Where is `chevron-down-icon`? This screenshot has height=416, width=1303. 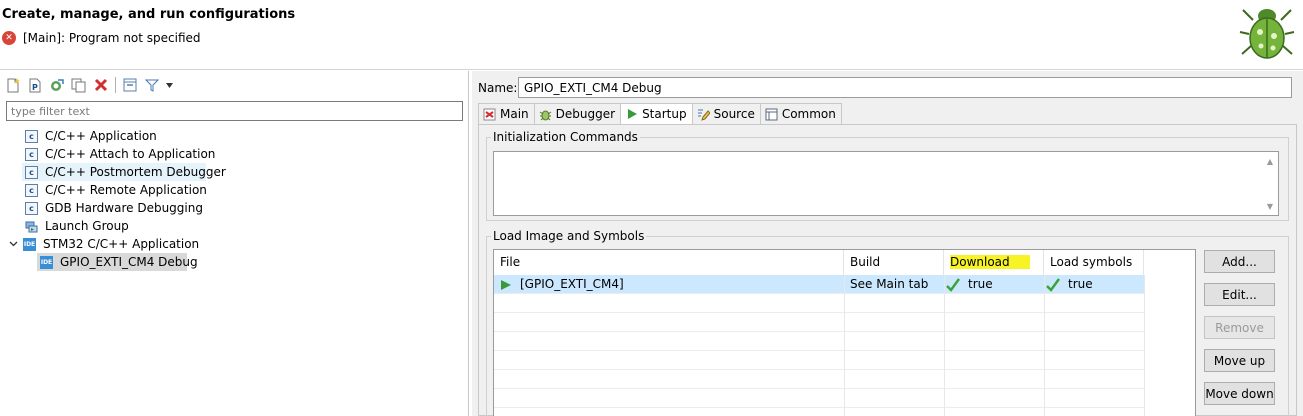 chevron-down-icon is located at coordinates (13, 244).